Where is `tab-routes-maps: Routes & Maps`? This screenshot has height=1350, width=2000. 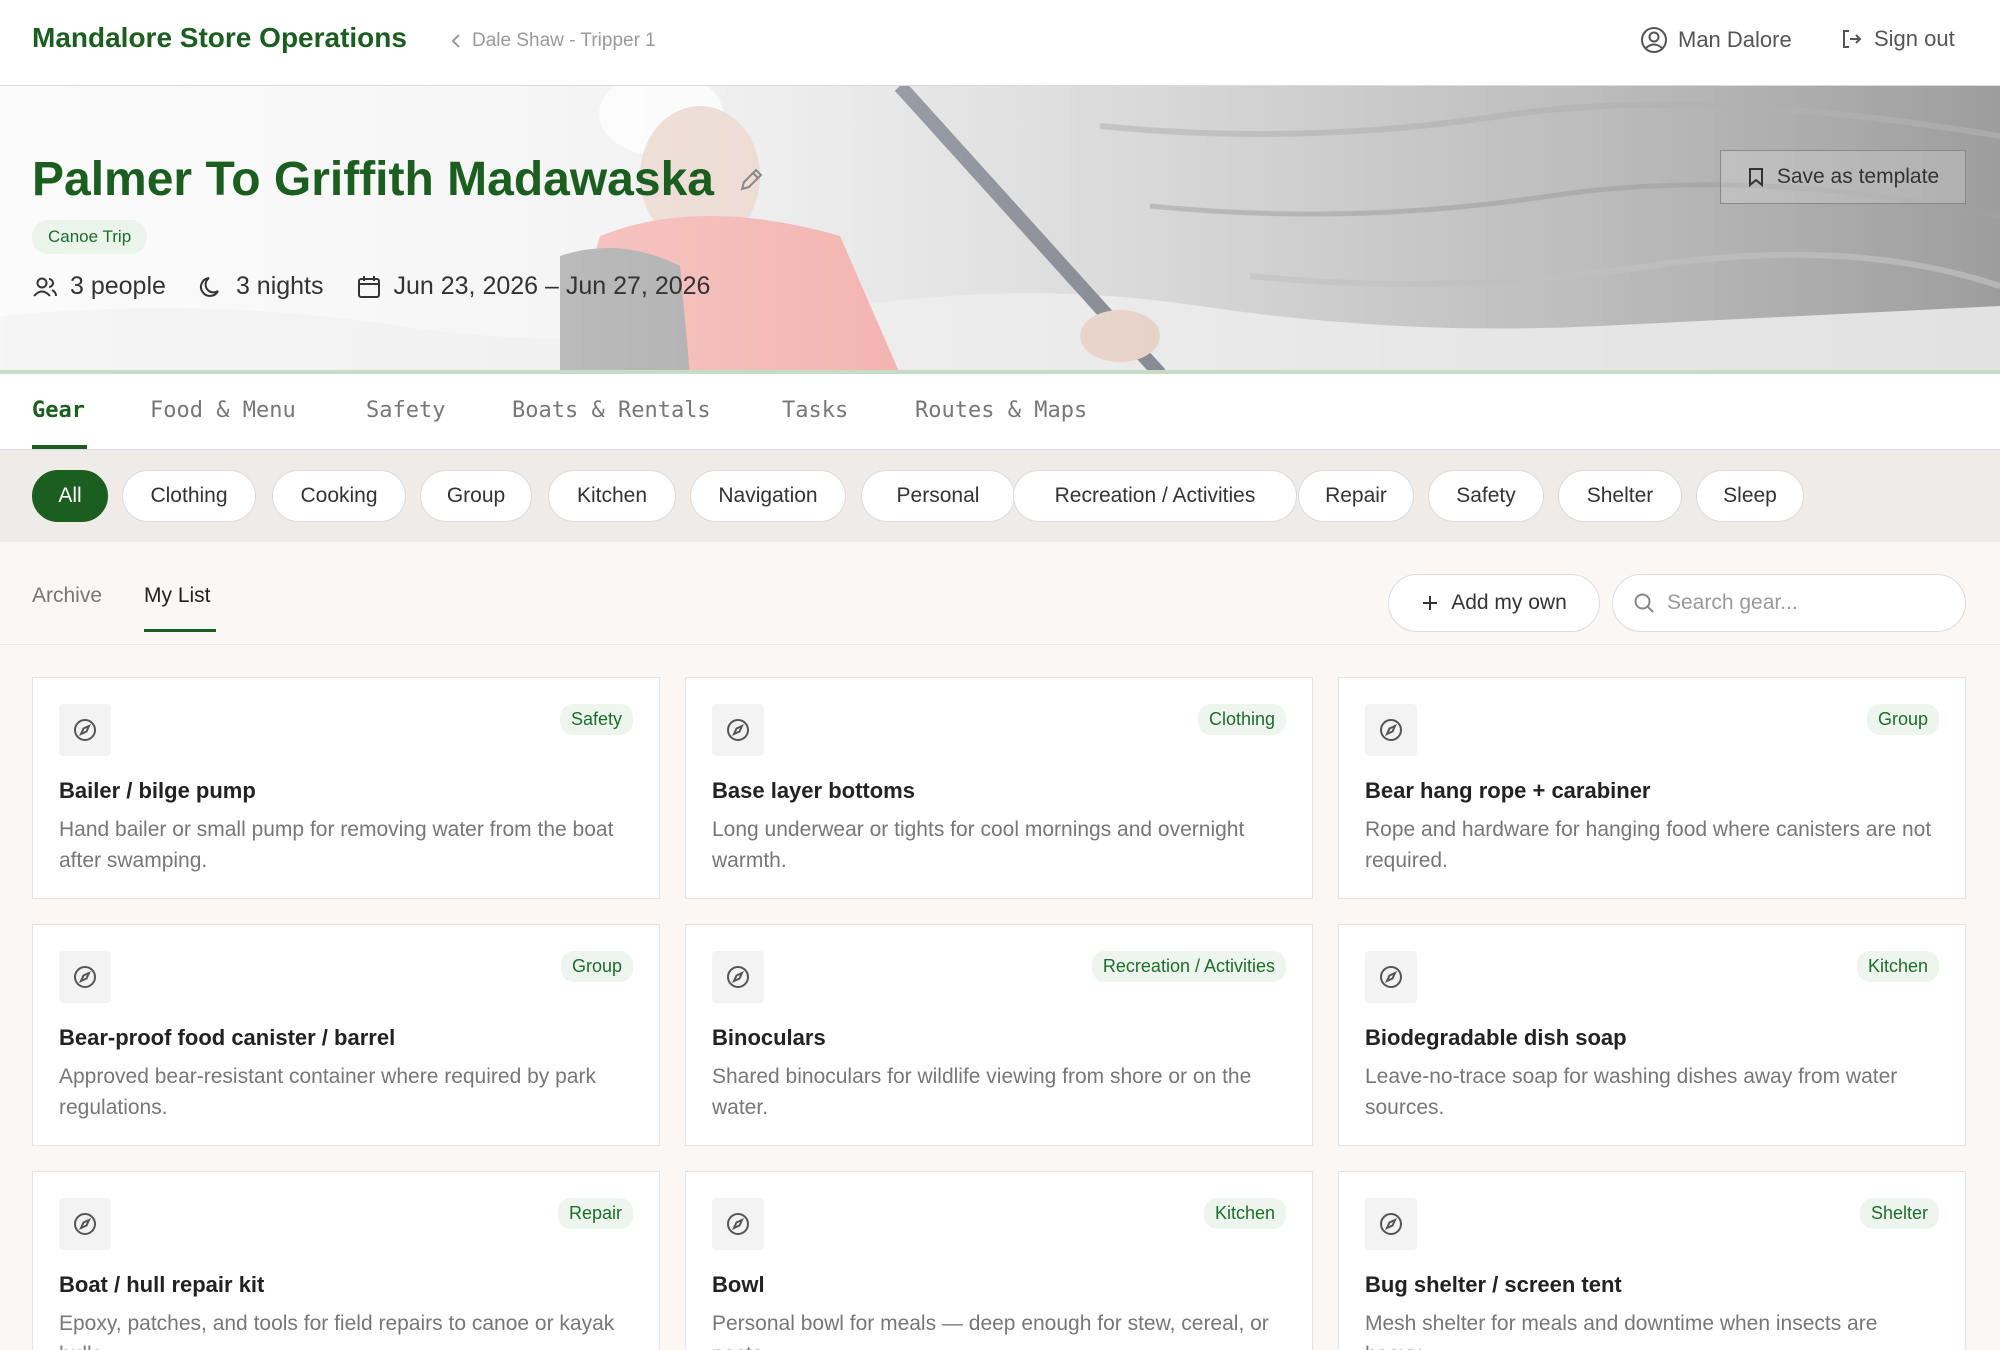 tab-routes-maps: Routes & Maps is located at coordinates (1001, 410).